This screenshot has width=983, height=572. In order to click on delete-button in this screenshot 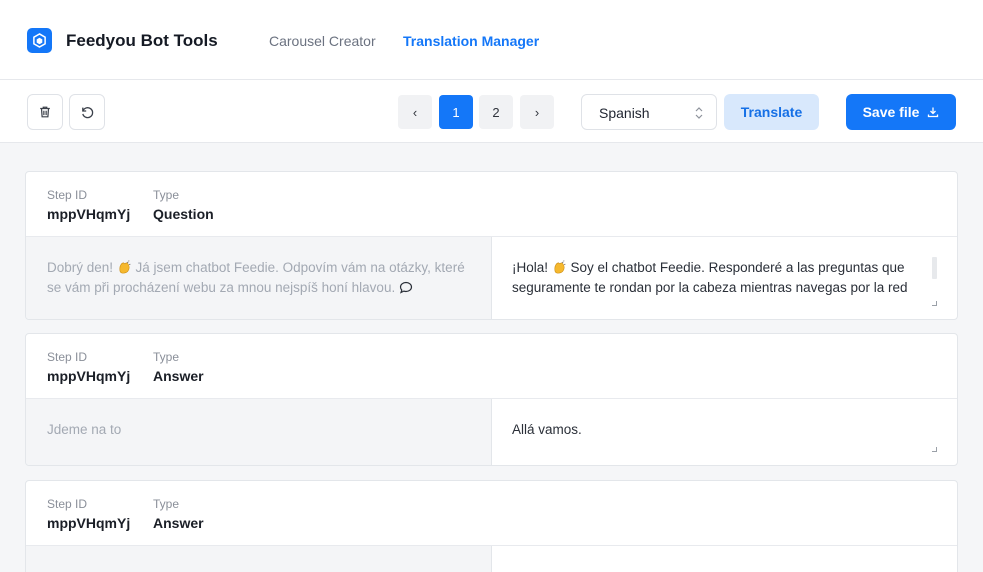, I will do `click(45, 112)`.